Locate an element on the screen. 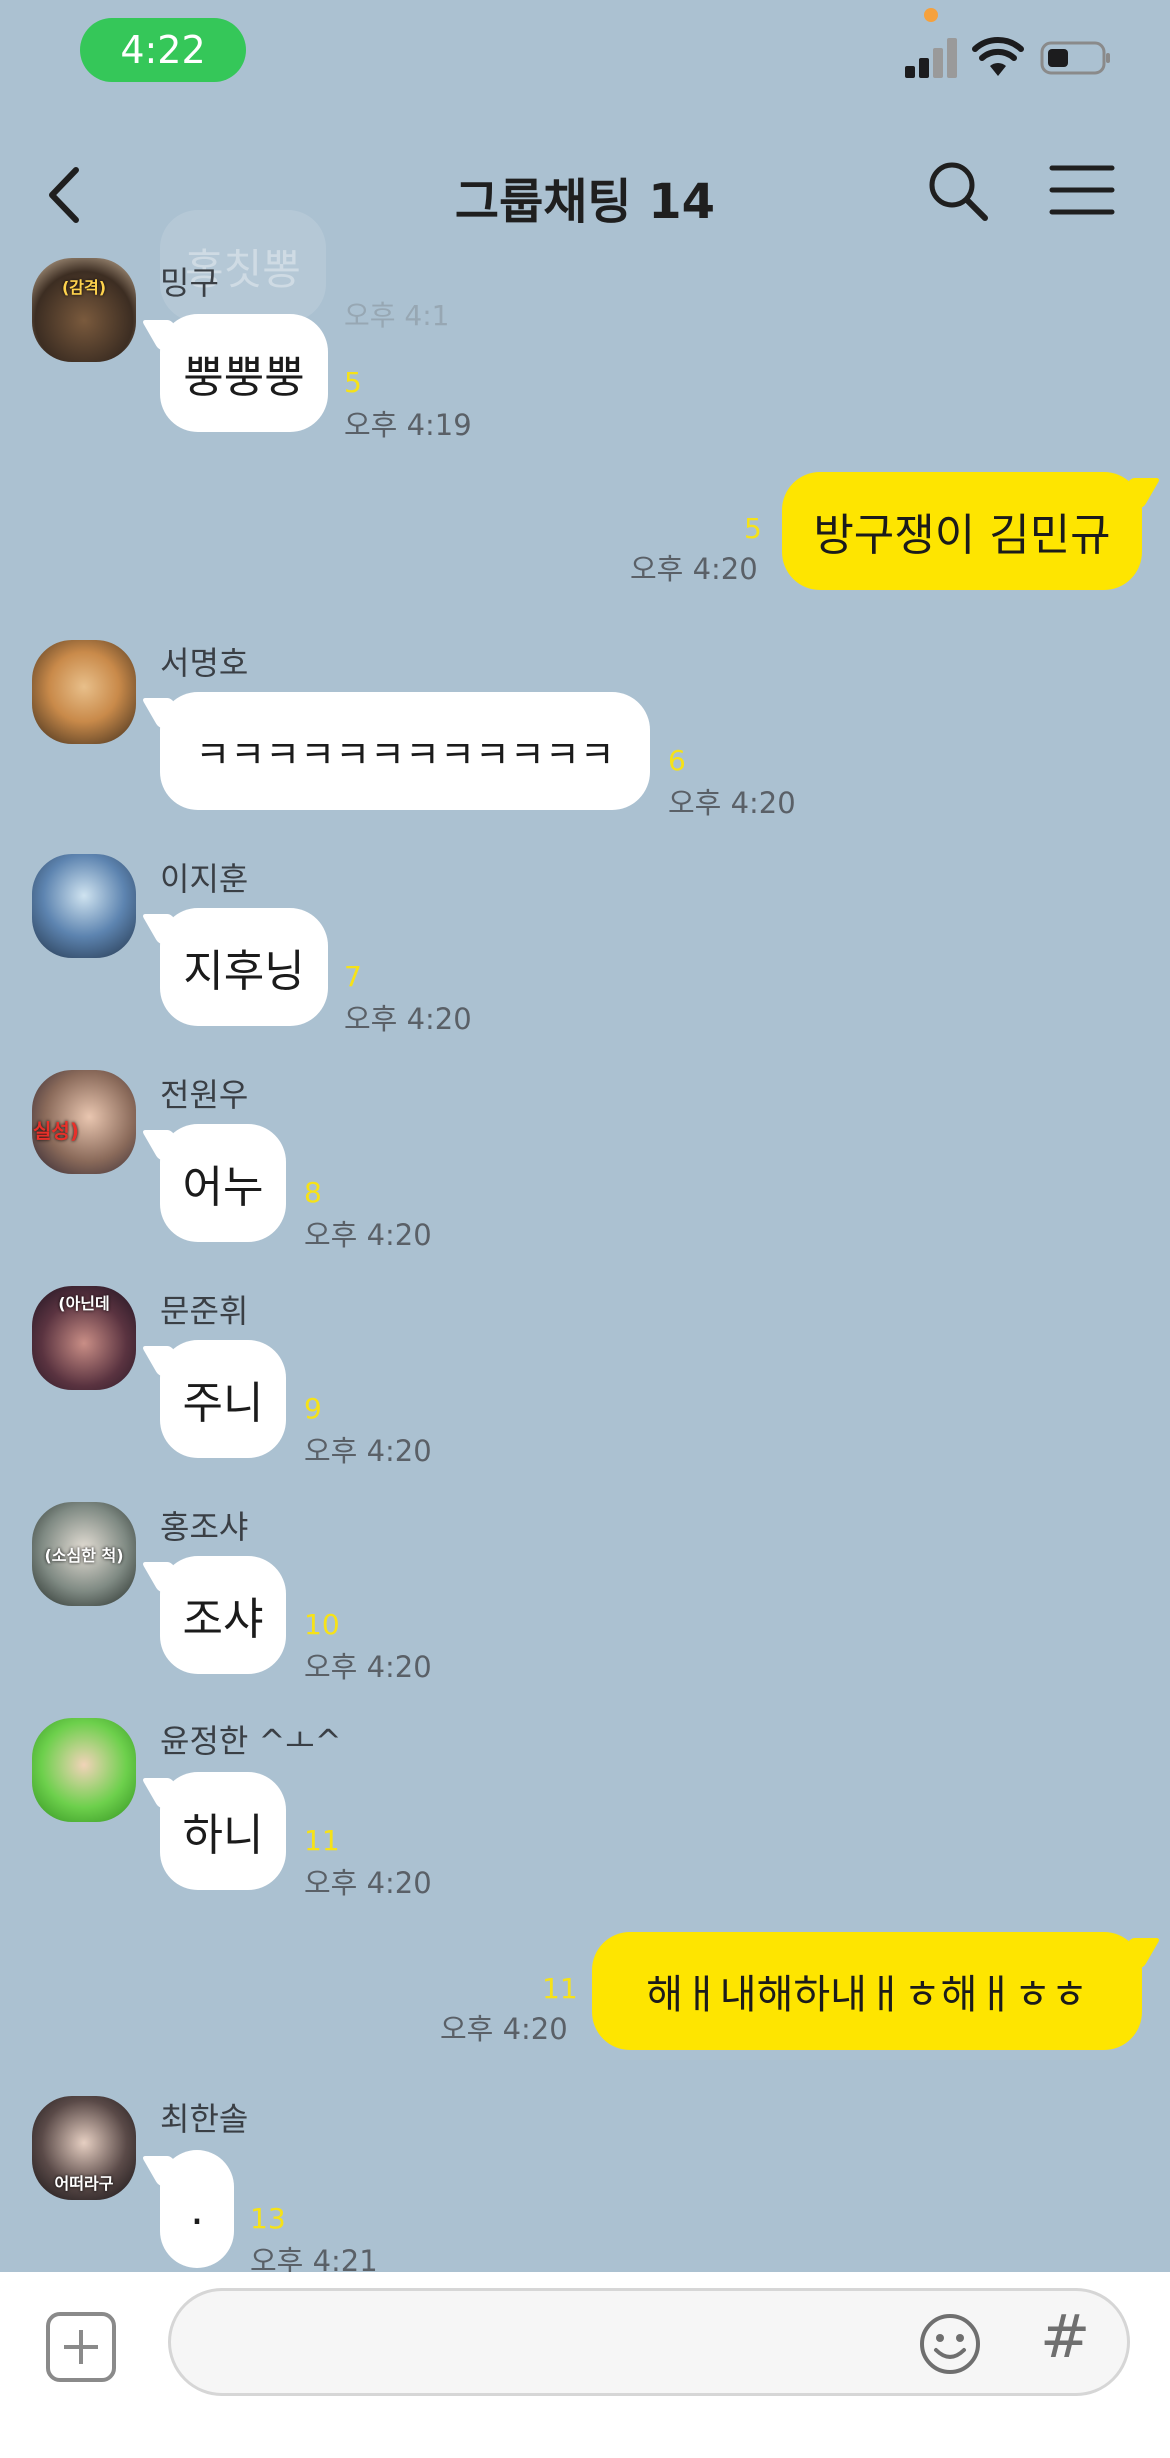  search-icon is located at coordinates (958, 191).